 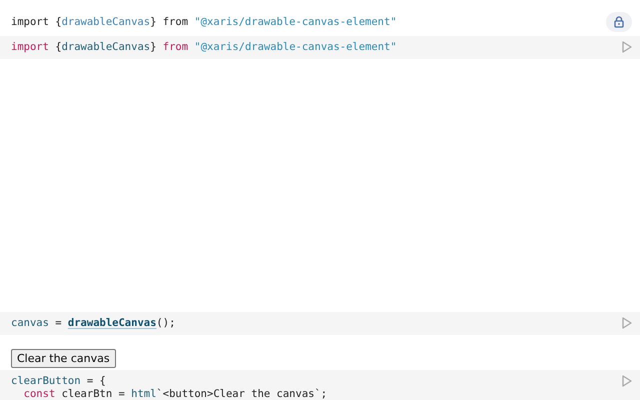 I want to click on clear-canvas-button: Clear the canvas, so click(x=63, y=358).